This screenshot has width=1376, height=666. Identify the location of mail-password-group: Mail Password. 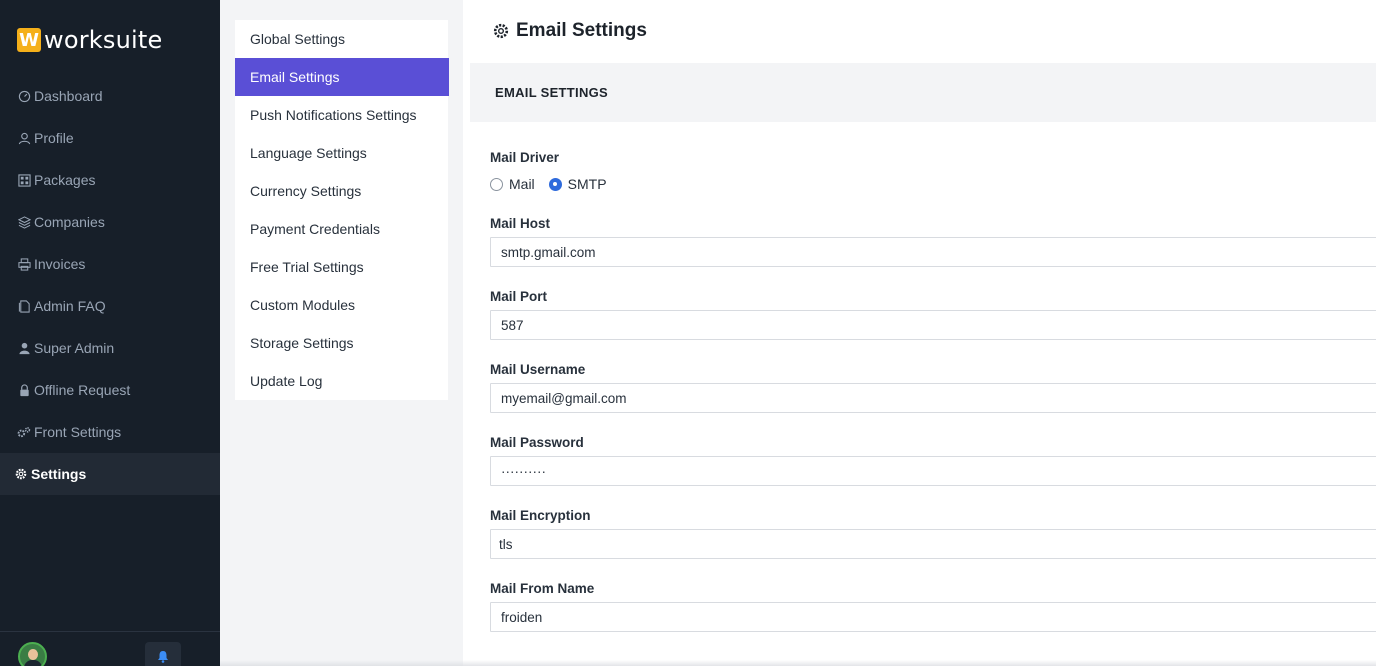
(933, 460).